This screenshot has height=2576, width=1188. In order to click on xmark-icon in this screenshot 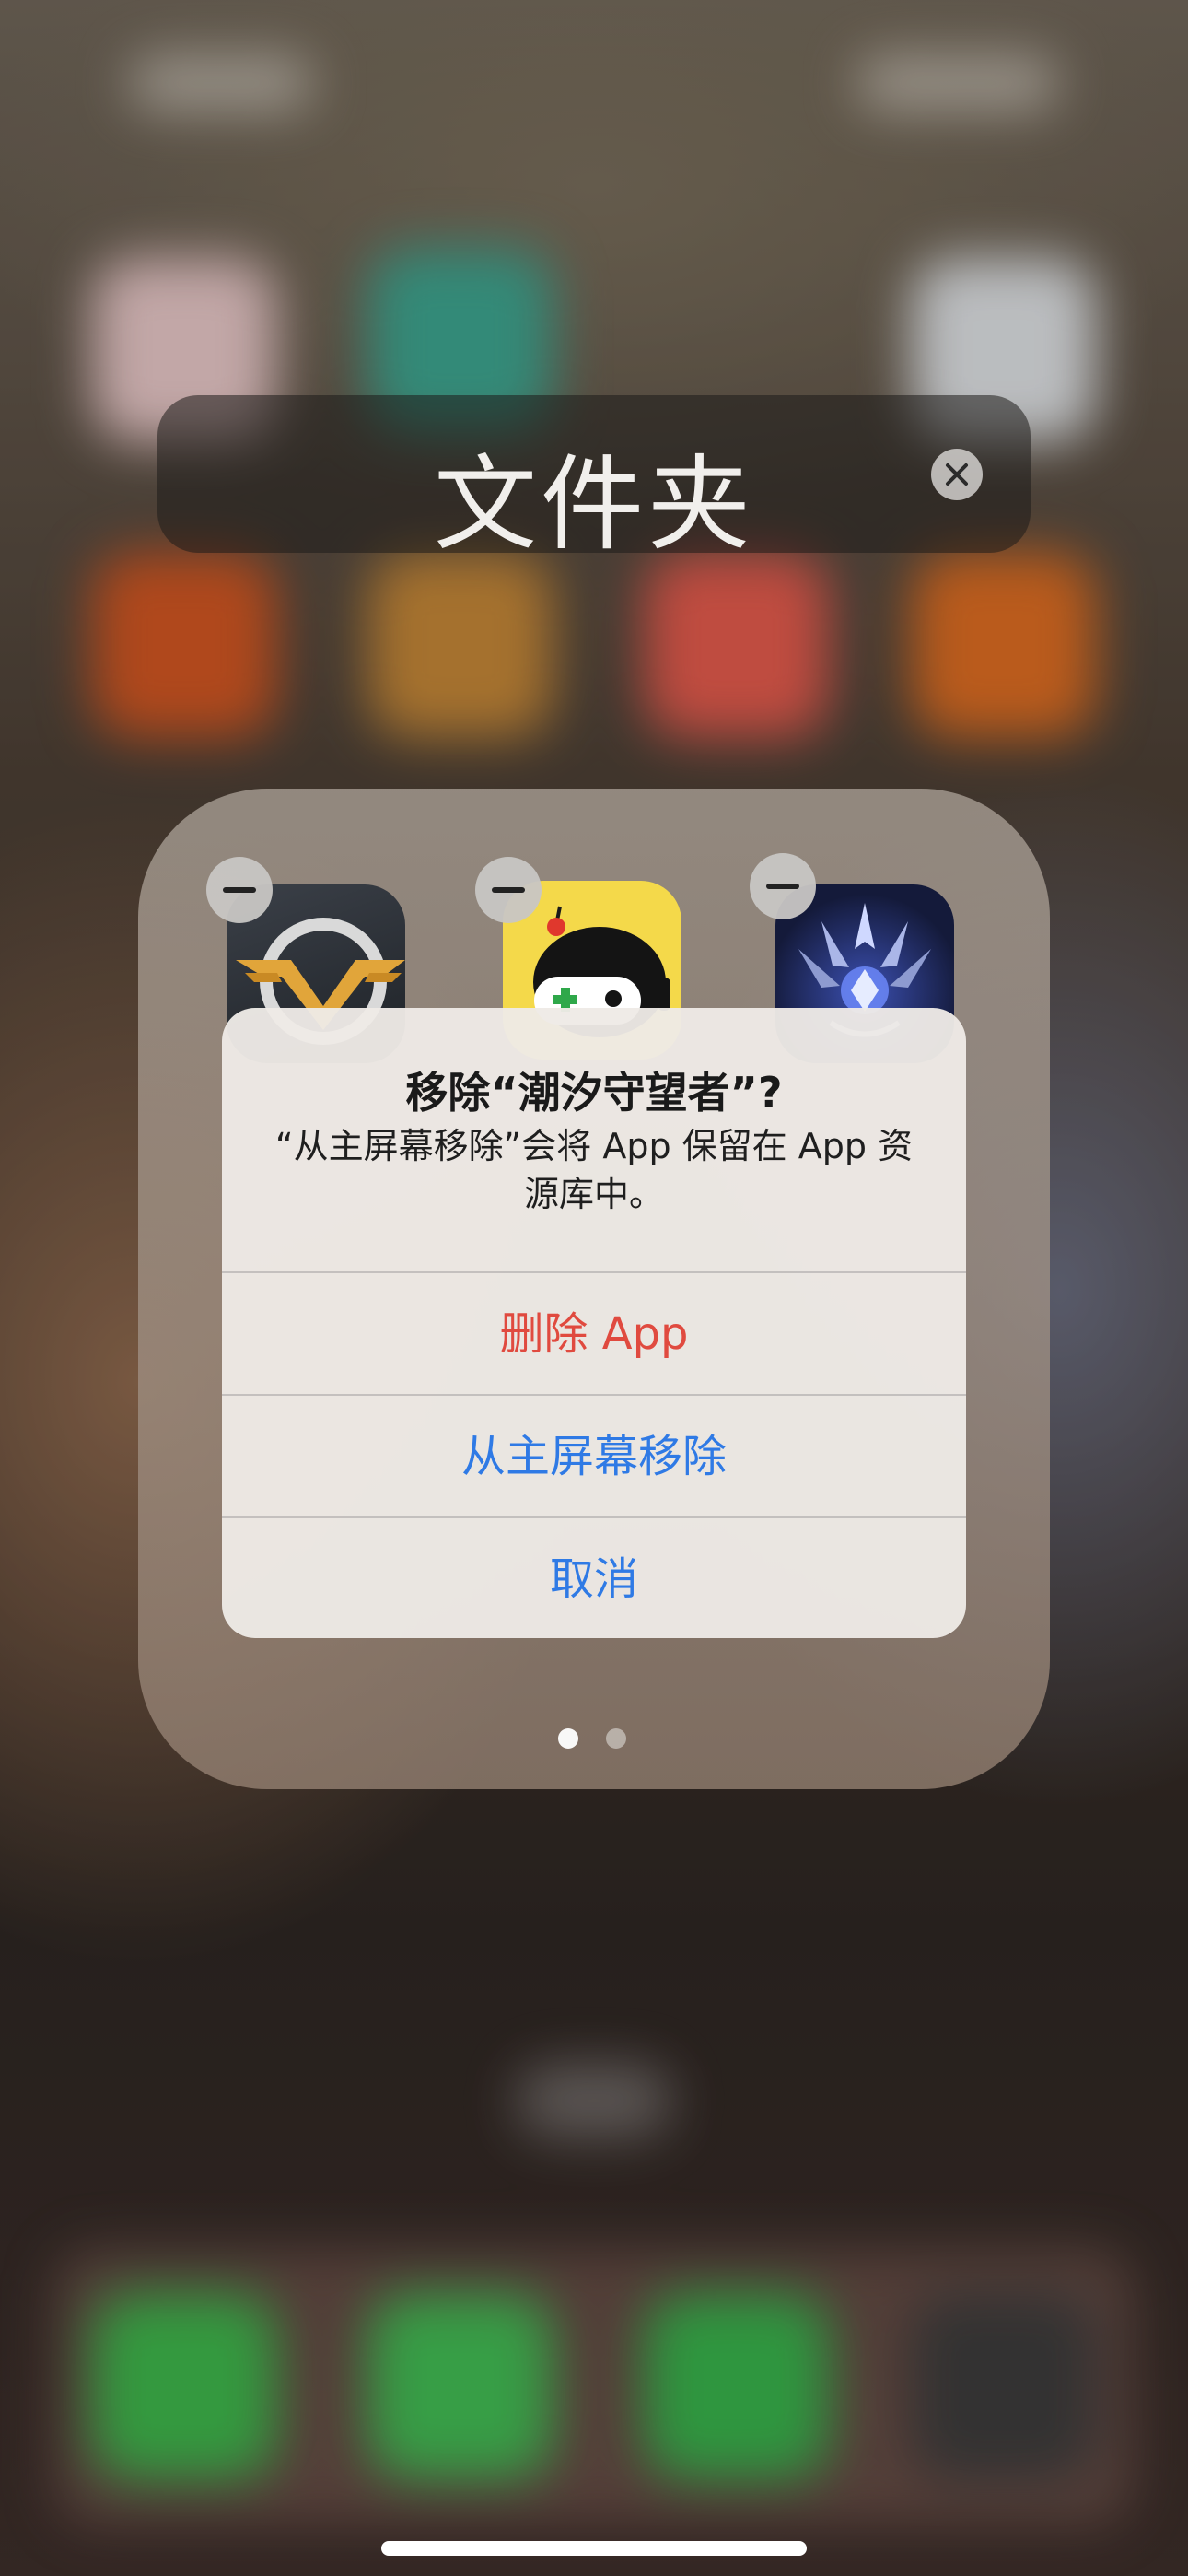, I will do `click(957, 475)`.